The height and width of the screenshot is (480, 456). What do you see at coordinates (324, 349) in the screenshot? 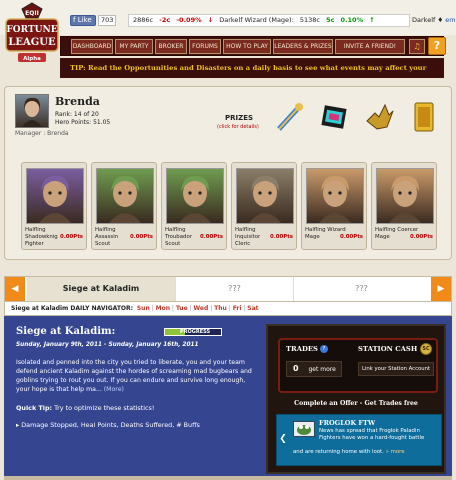
I see `trades-help-icon: ?` at bounding box center [324, 349].